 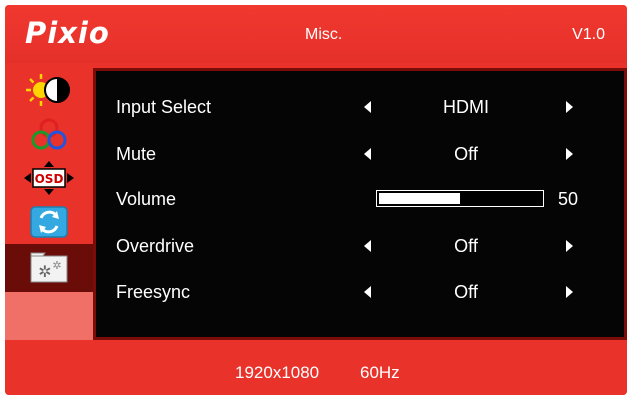 I want to click on color-icon, so click(x=49, y=134).